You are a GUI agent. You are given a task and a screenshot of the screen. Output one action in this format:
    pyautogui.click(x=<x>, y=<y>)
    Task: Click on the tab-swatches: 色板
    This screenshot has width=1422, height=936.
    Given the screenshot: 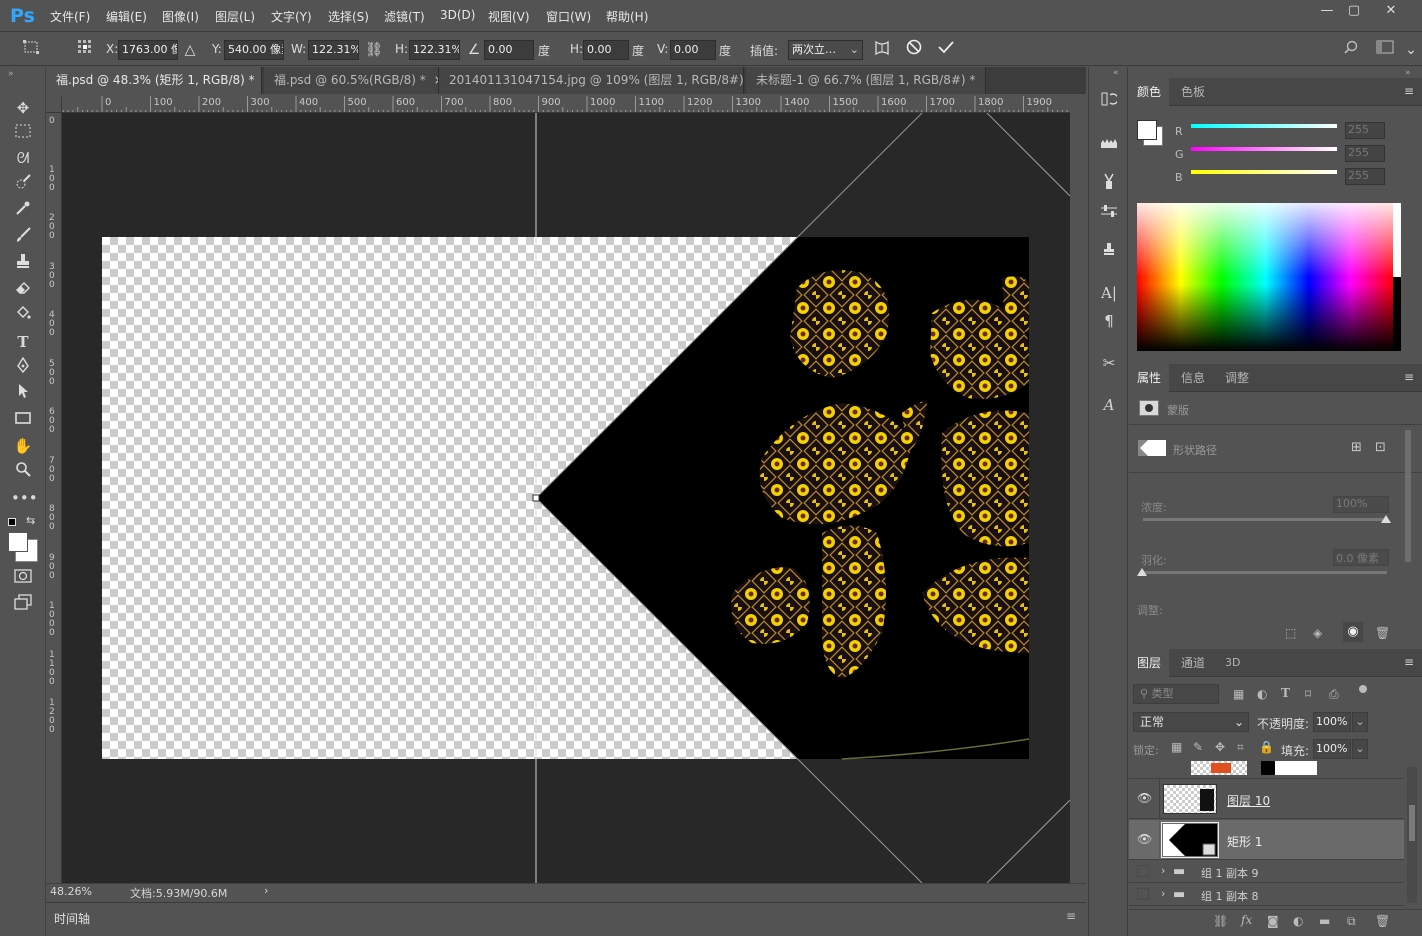 What is the action you would take?
    pyautogui.click(x=1193, y=92)
    